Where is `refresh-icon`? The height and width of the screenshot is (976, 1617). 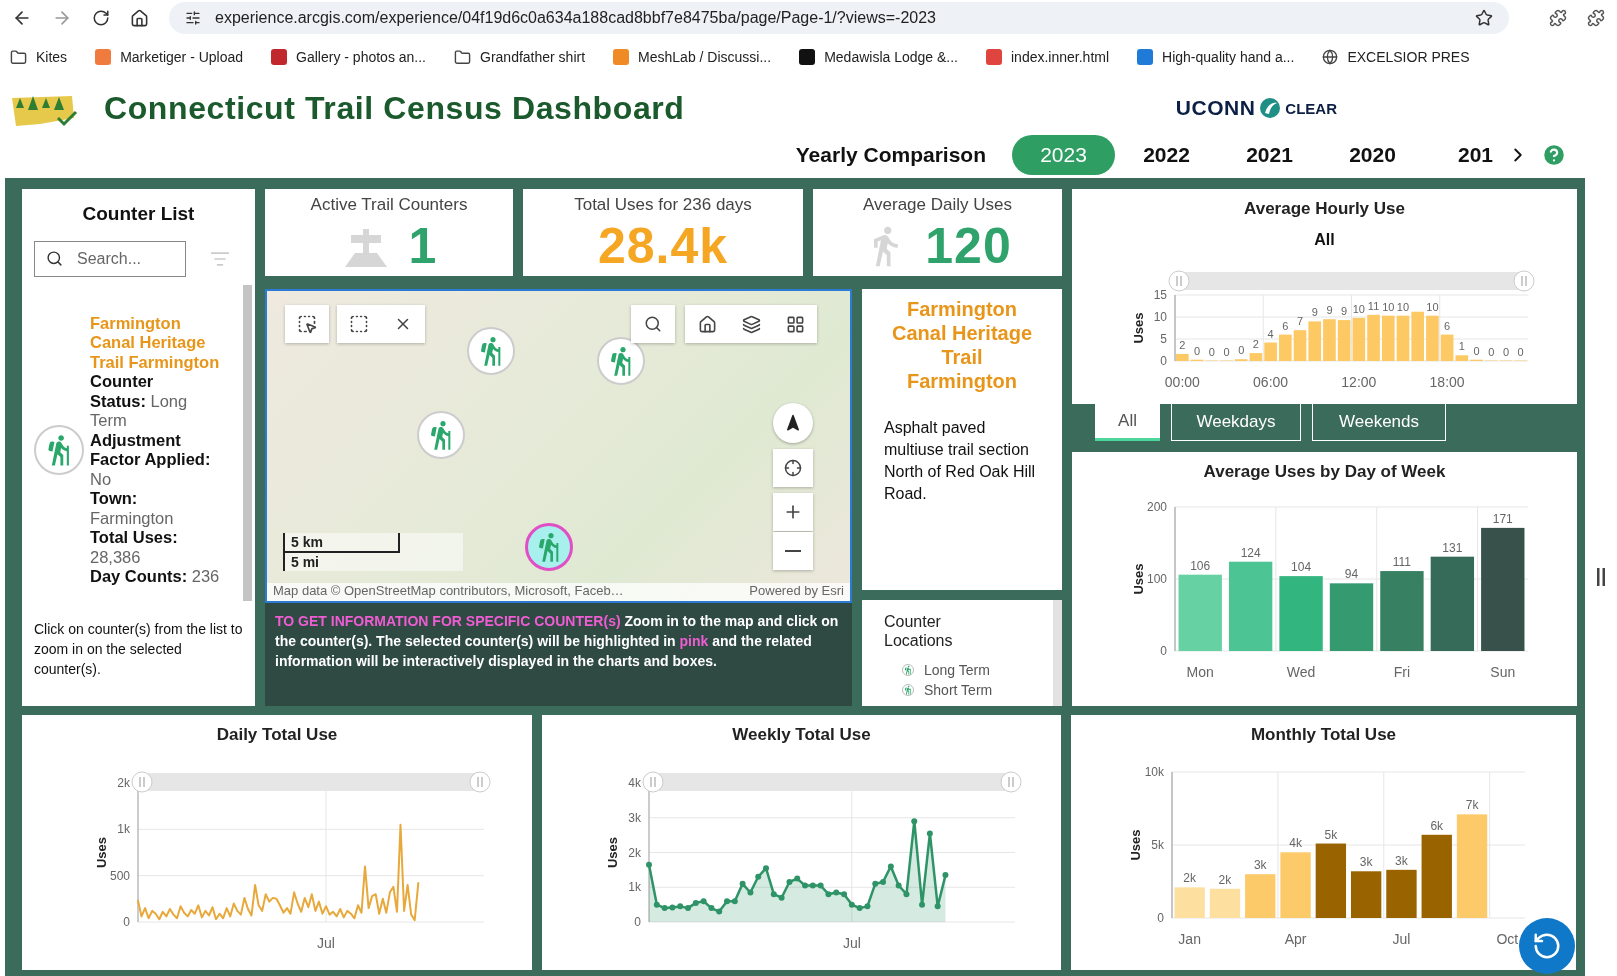 refresh-icon is located at coordinates (1547, 946).